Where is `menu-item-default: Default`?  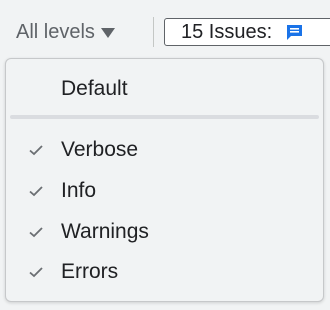
menu-item-default: Default is located at coordinates (164, 89).